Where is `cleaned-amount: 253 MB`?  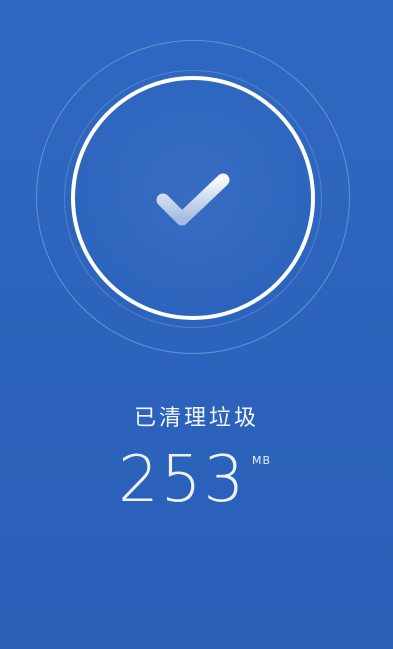
cleaned-amount: 253 MB is located at coordinates (196, 480).